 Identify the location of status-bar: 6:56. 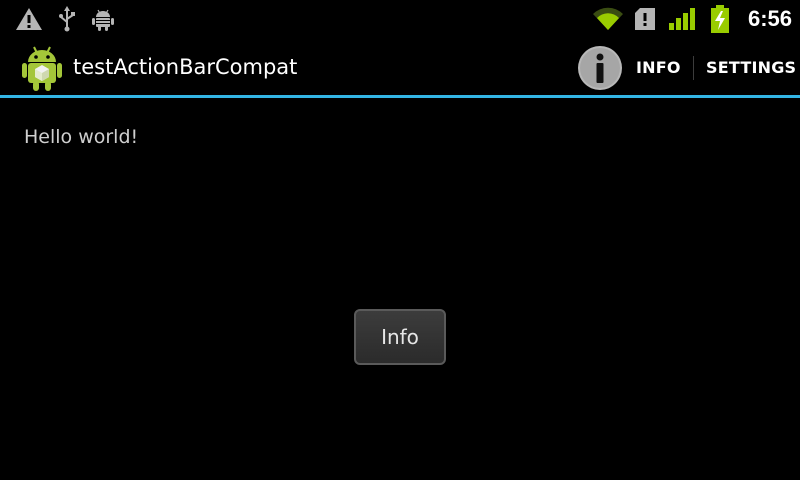
(400, 19).